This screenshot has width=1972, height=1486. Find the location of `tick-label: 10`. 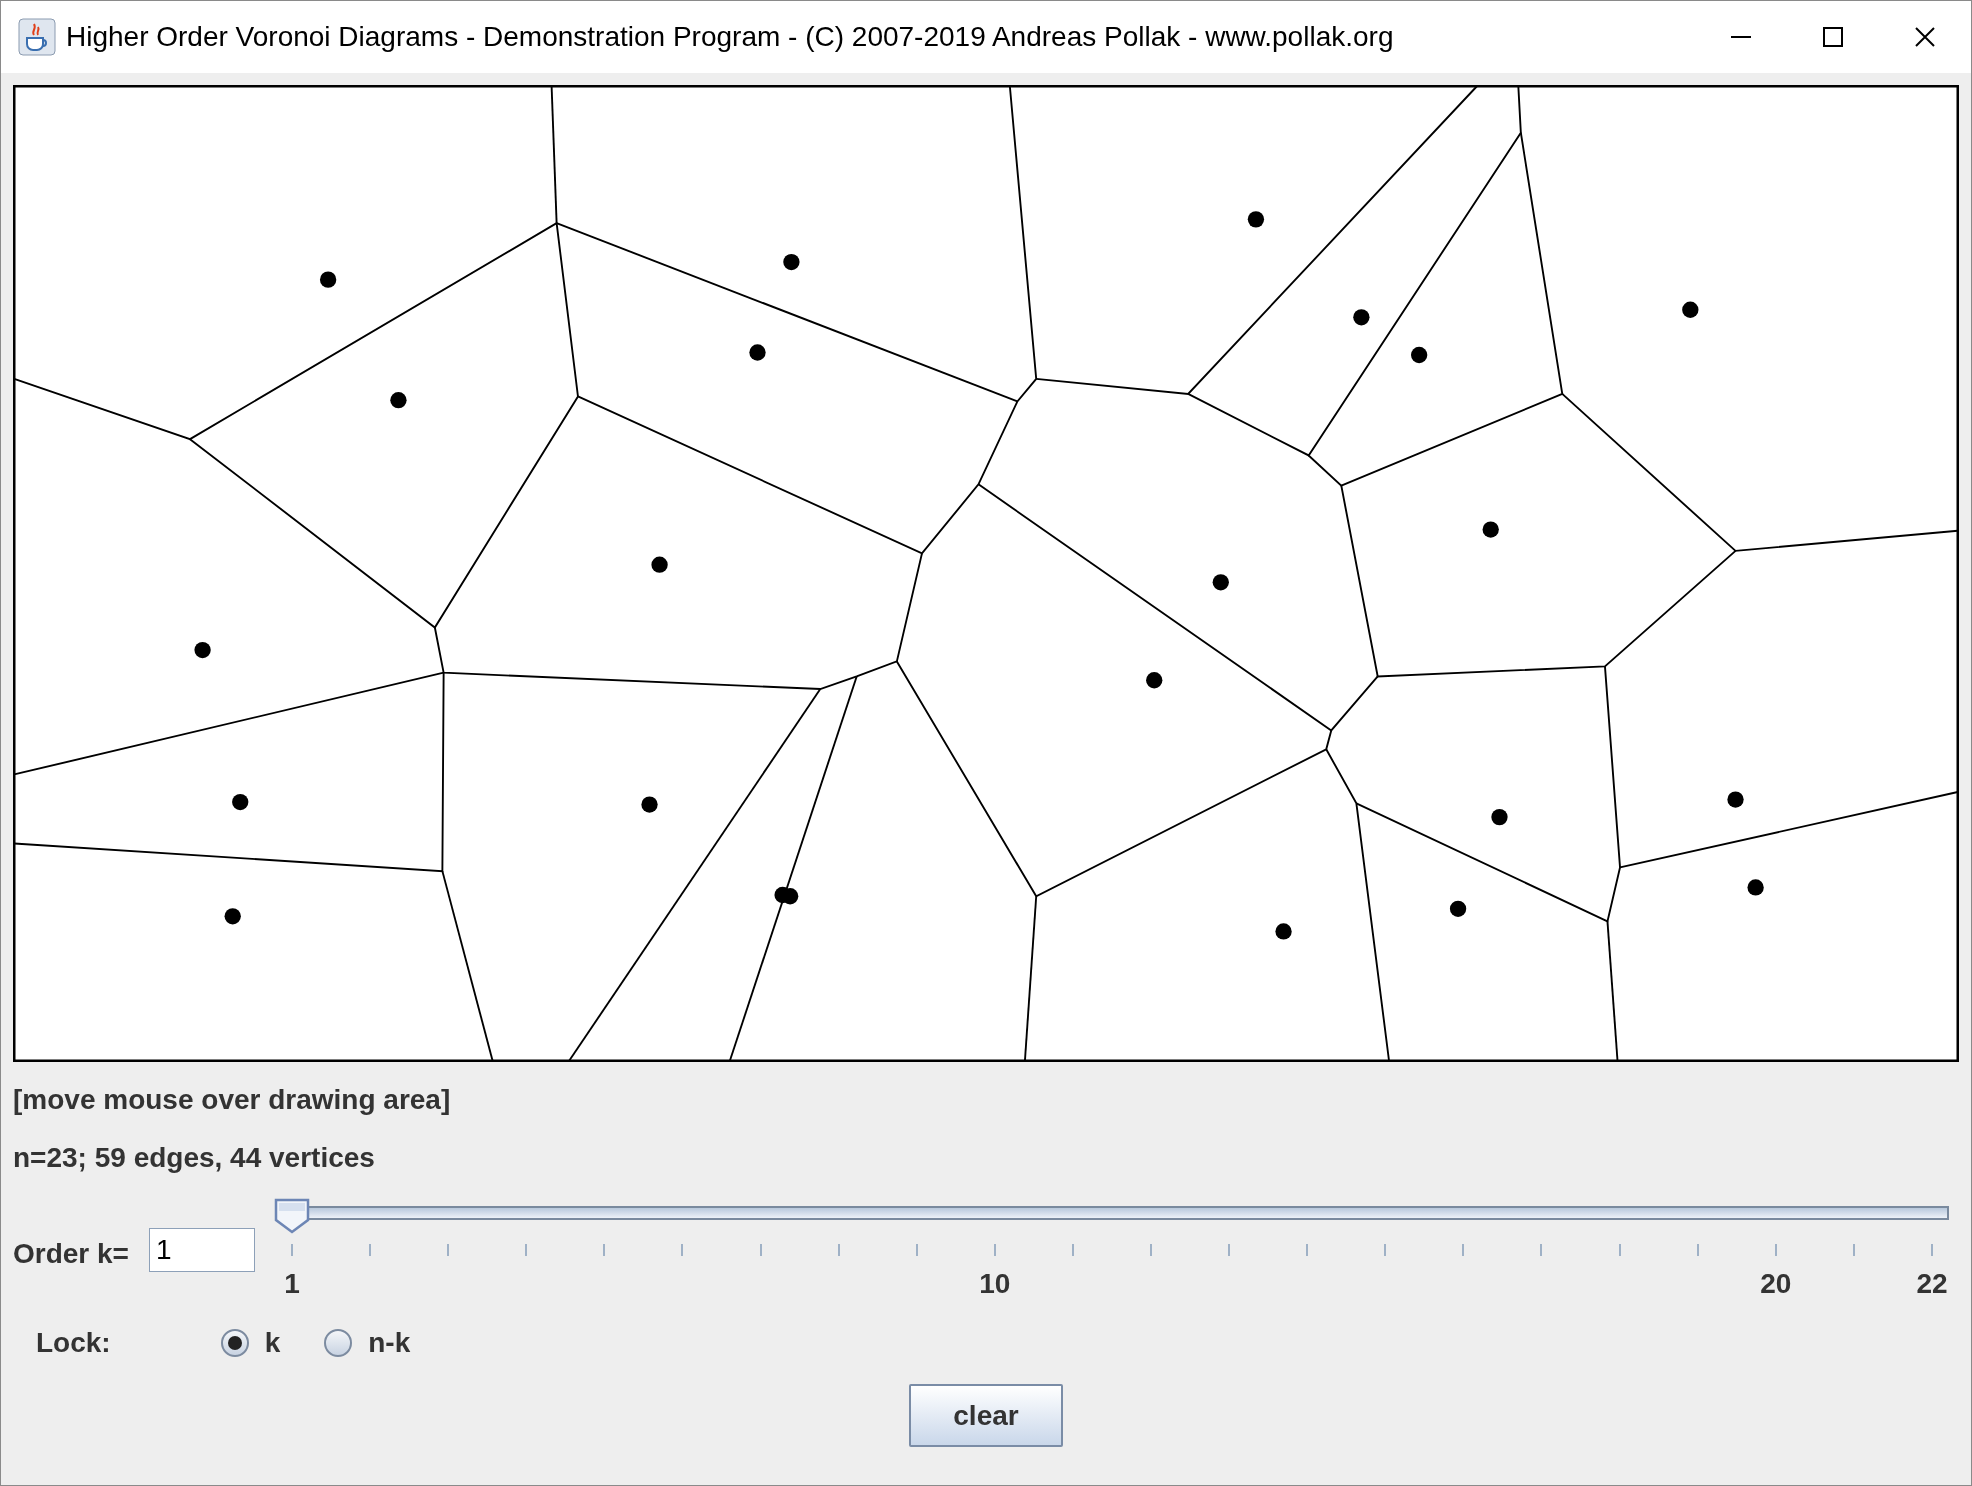

tick-label: 10 is located at coordinates (995, 1284).